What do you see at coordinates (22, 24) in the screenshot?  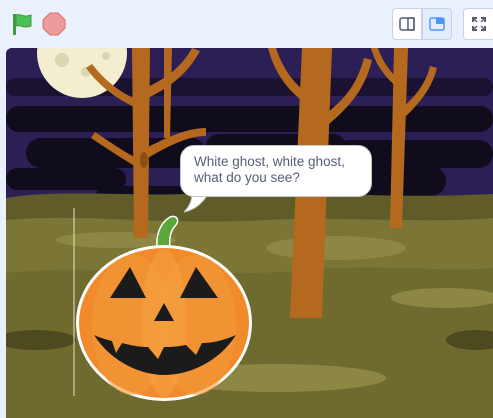 I see `green-flag-icon` at bounding box center [22, 24].